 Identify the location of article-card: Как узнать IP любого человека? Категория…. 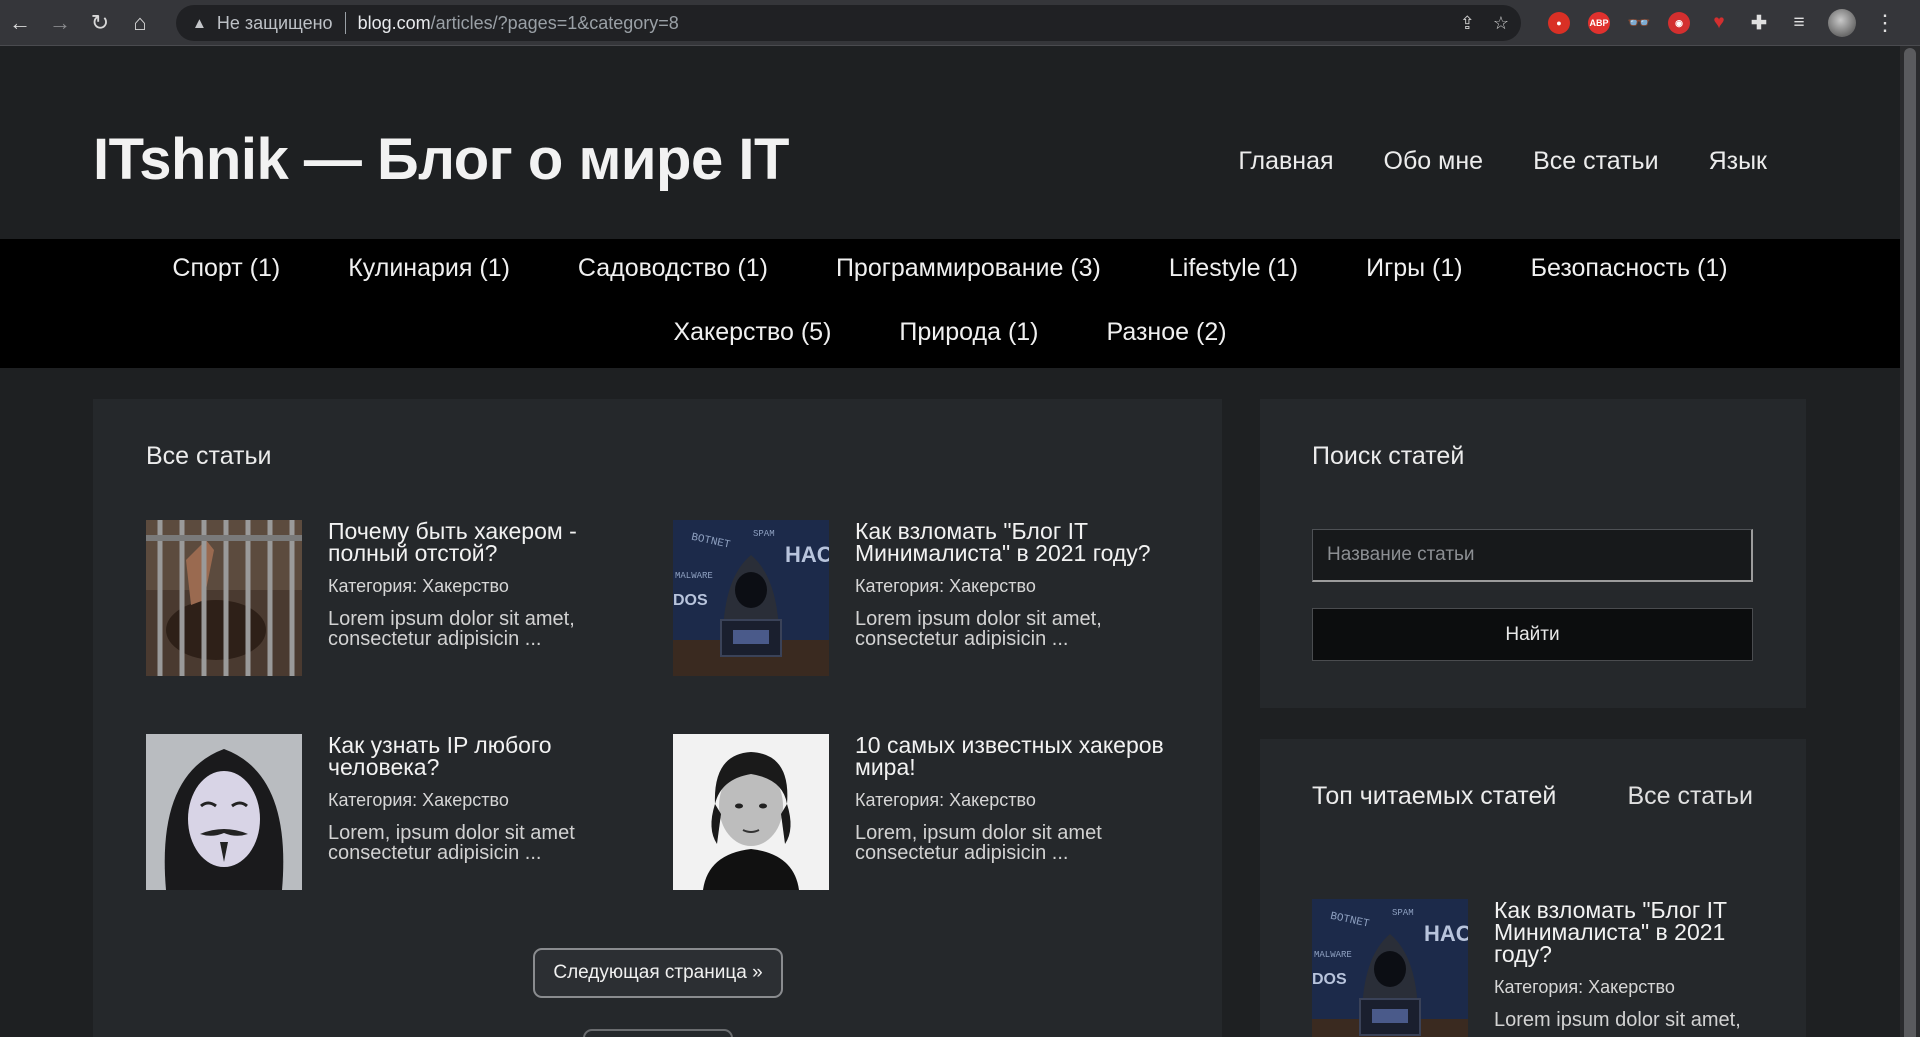
(396, 812).